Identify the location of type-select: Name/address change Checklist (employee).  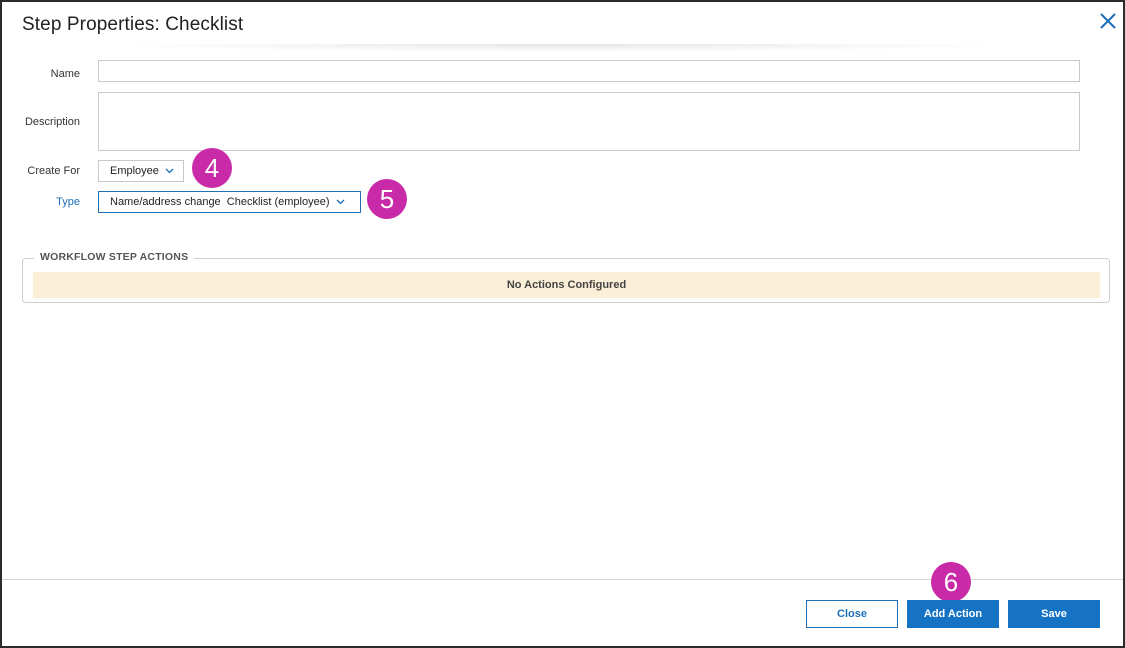
(229, 202).